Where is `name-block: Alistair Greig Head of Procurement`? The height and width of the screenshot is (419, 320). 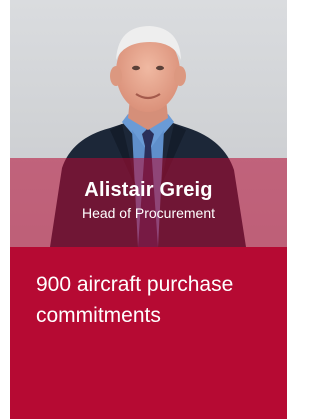
name-block: Alistair Greig Head of Procurement is located at coordinates (148, 200).